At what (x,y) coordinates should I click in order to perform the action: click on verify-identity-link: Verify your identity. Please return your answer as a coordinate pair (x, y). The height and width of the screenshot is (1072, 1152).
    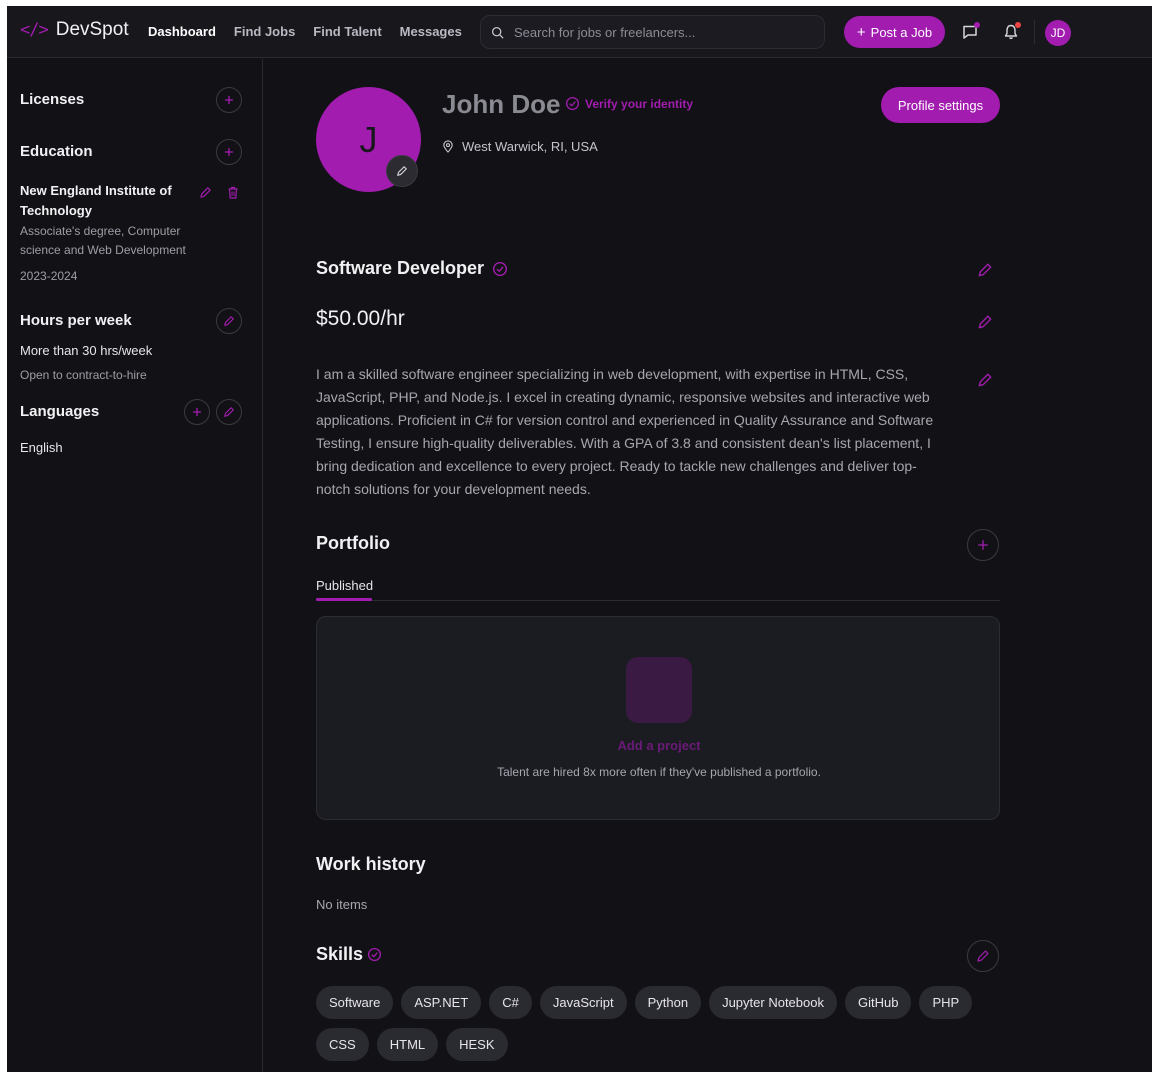
    Looking at the image, I should click on (629, 103).